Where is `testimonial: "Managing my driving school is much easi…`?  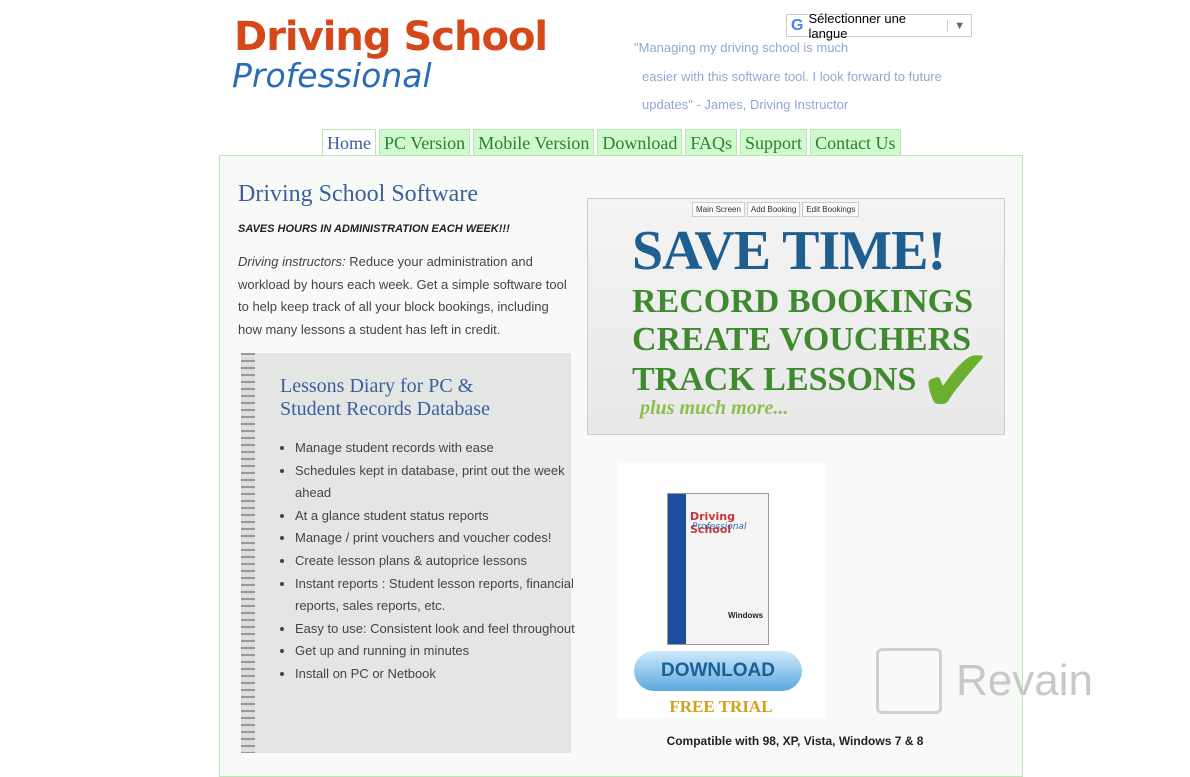 testimonial: "Managing my driving school is much easi… is located at coordinates (788, 77).